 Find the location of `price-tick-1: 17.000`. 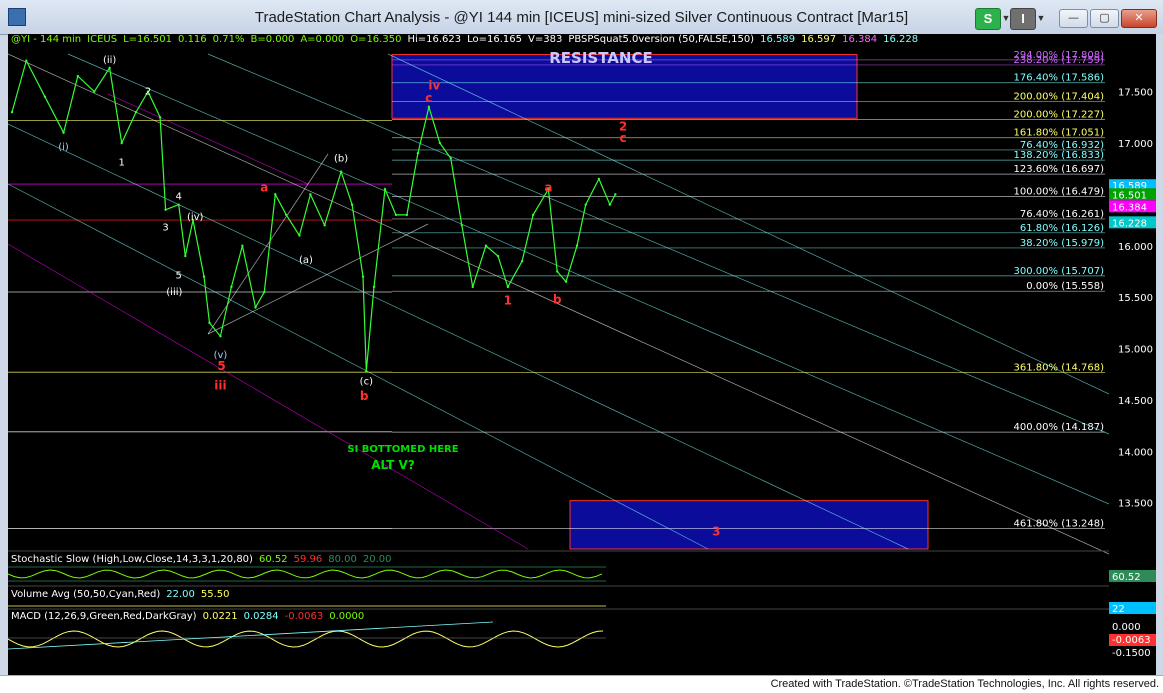

price-tick-1: 17.000 is located at coordinates (1135, 144).